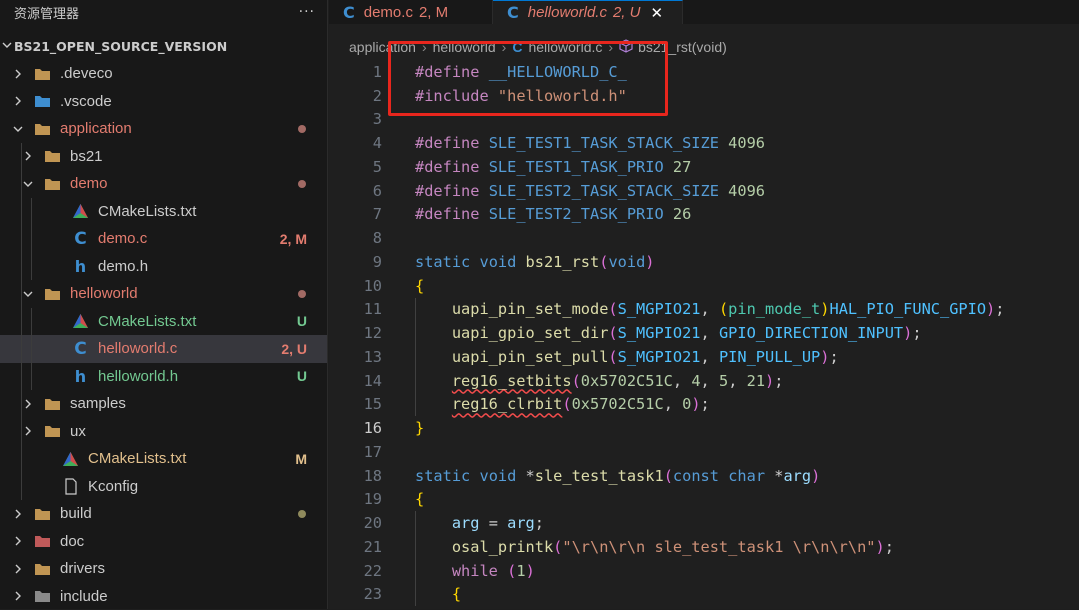  What do you see at coordinates (163, 569) in the screenshot?
I see `tree-item: drivers` at bounding box center [163, 569].